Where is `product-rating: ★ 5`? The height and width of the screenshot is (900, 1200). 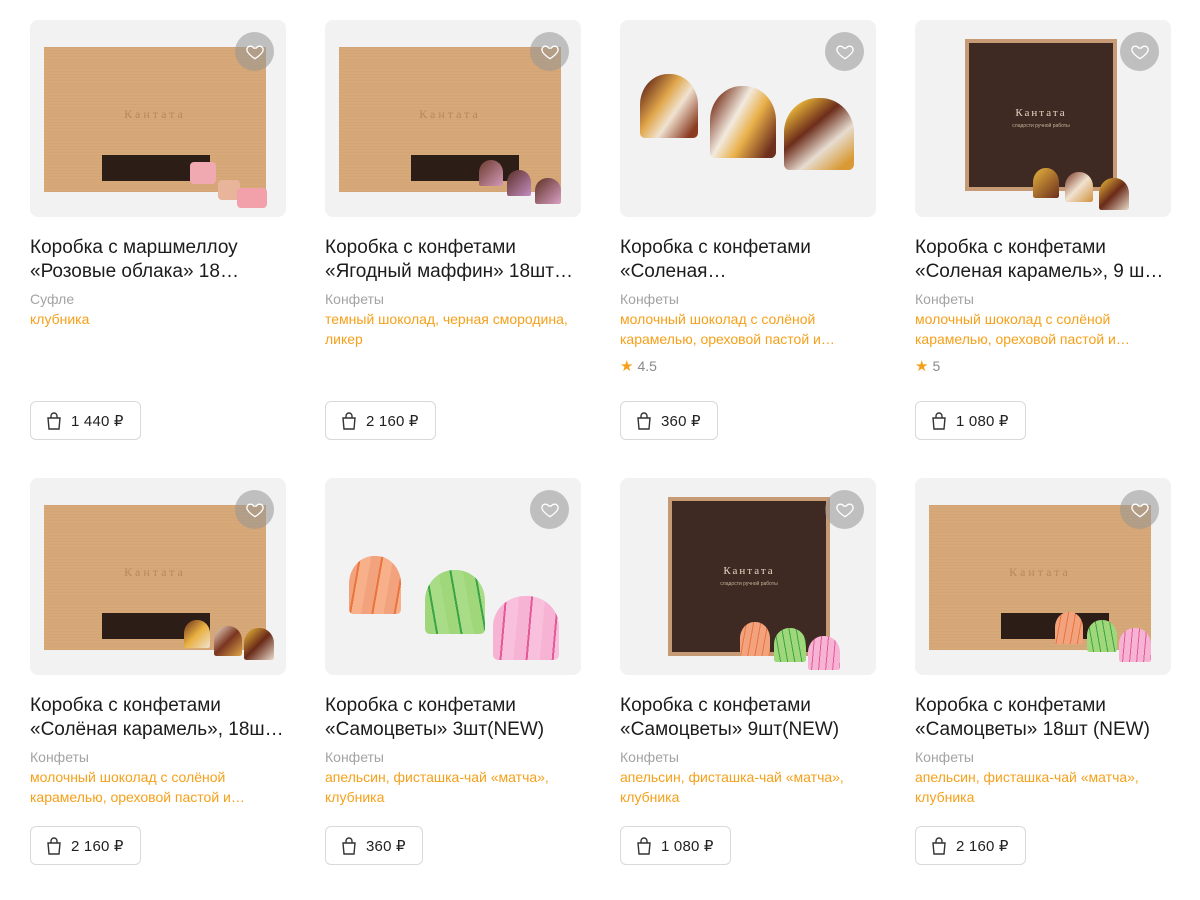 product-rating: ★ 5 is located at coordinates (1043, 366).